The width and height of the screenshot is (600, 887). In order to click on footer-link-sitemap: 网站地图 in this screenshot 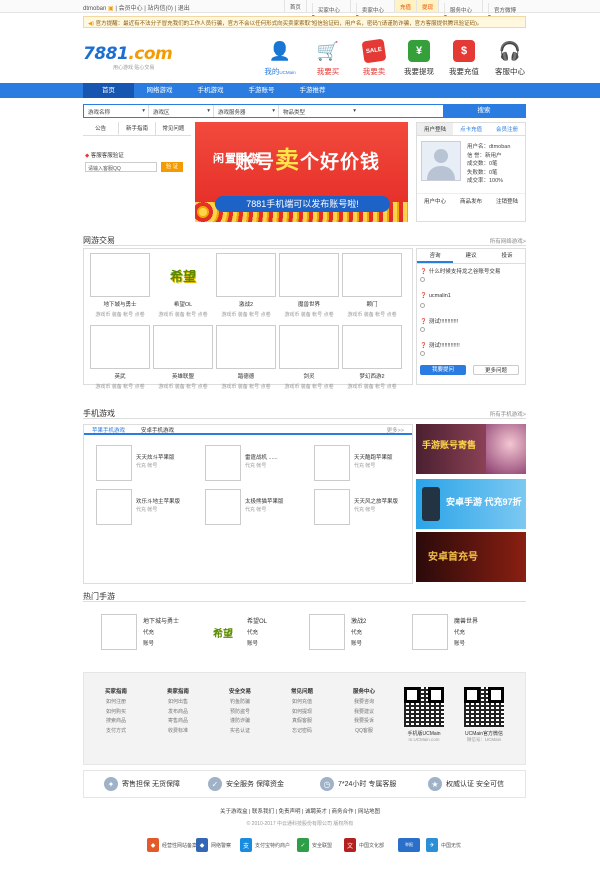, I will do `click(369, 812)`.